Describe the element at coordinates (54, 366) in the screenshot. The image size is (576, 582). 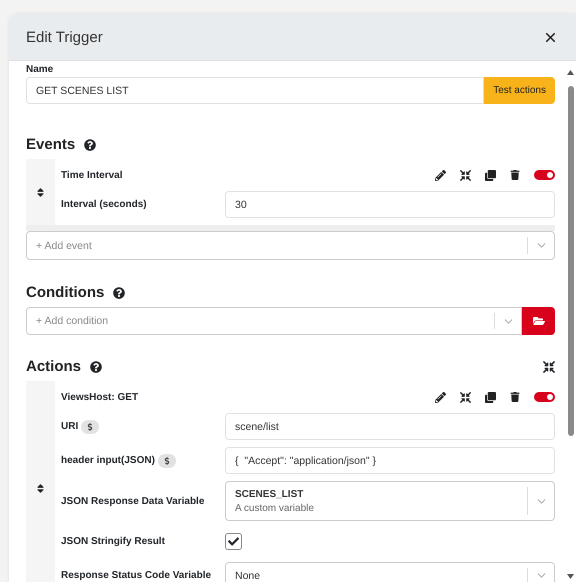
I see `section-heading: Actions` at that location.